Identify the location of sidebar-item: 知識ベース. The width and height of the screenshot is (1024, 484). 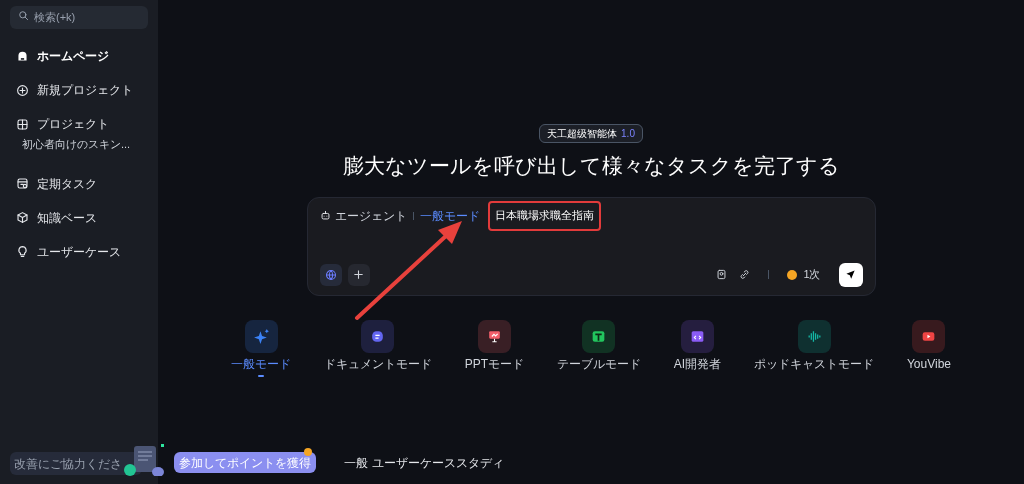
(79, 217).